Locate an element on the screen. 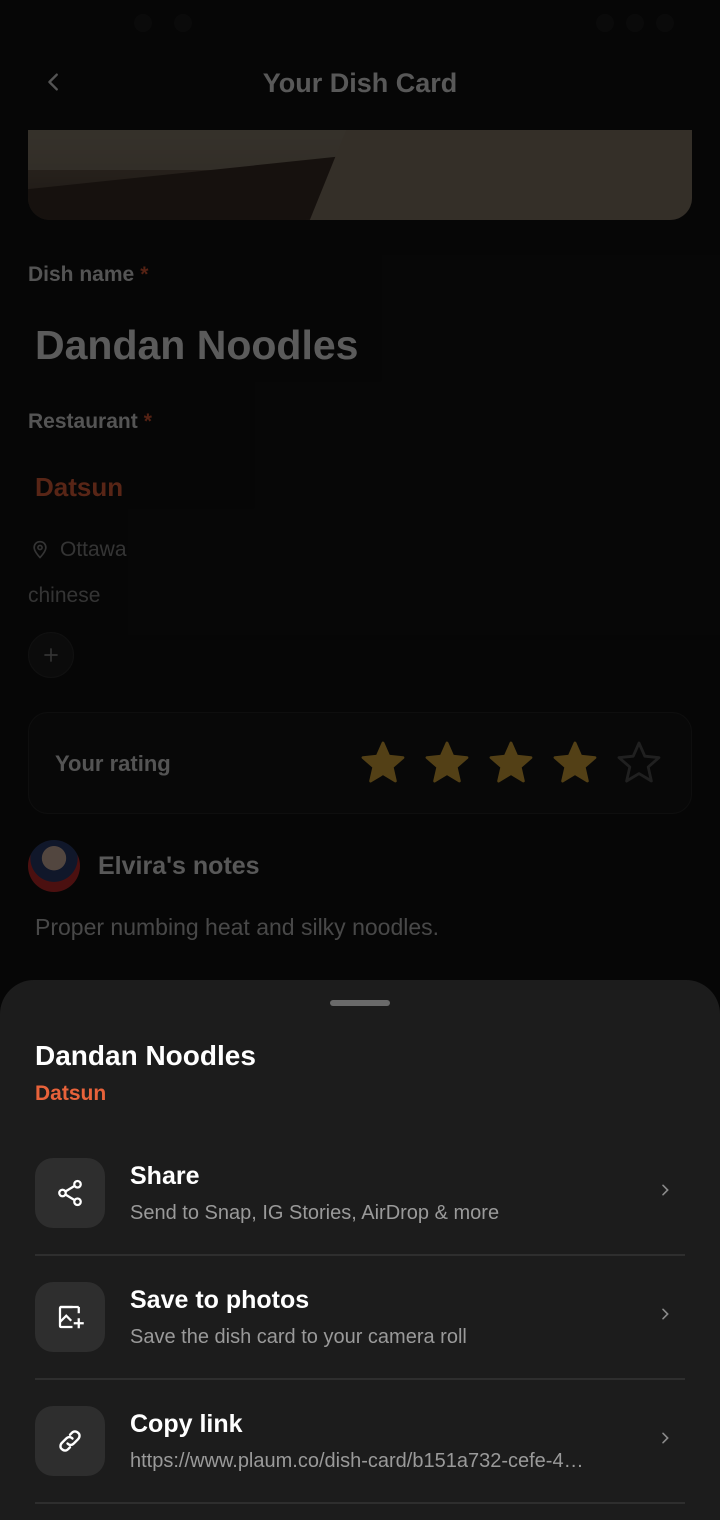 Image resolution: width=720 pixels, height=1520 pixels. header: Your Dish Card is located at coordinates (360, 83).